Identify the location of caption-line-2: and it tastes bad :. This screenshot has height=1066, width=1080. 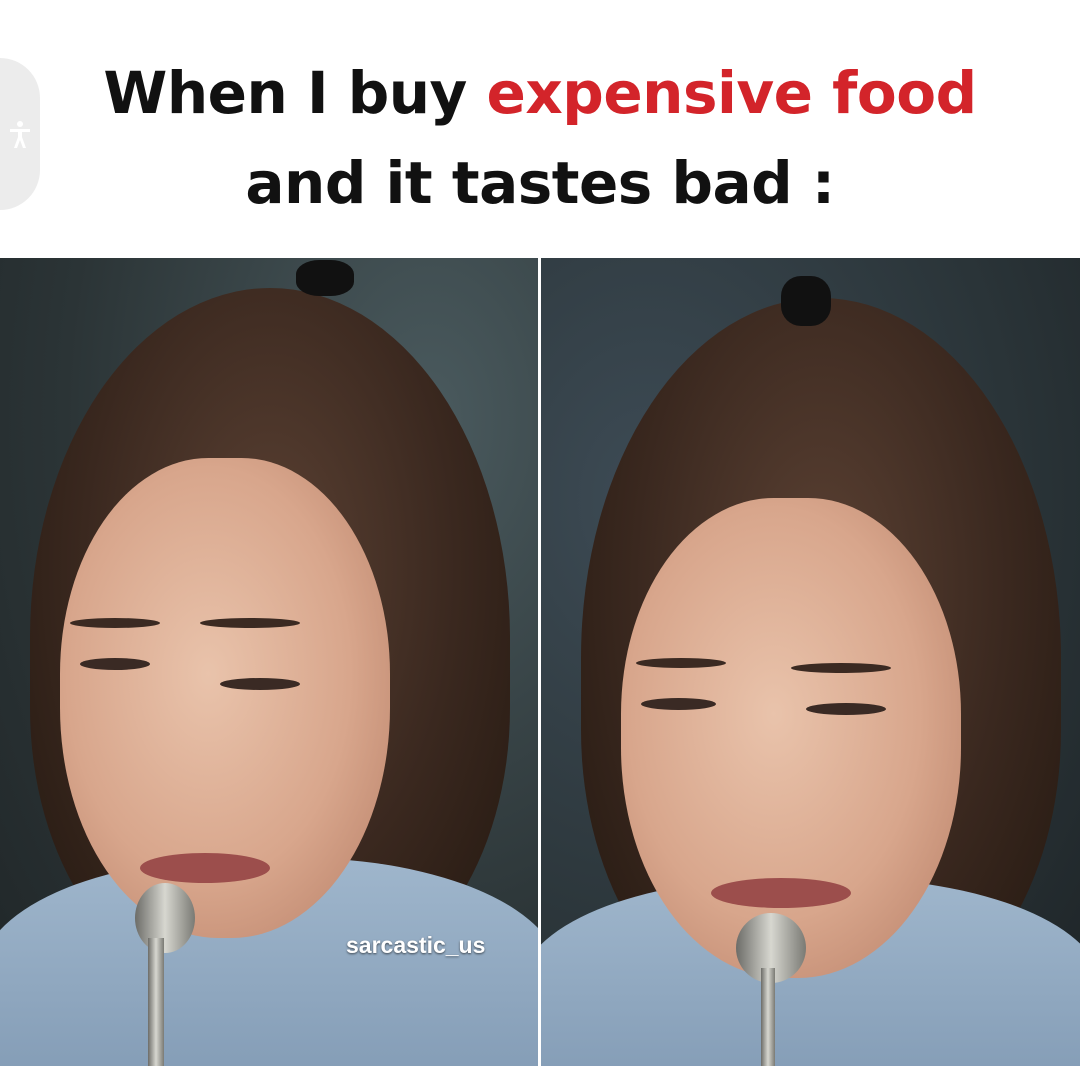
(540, 183).